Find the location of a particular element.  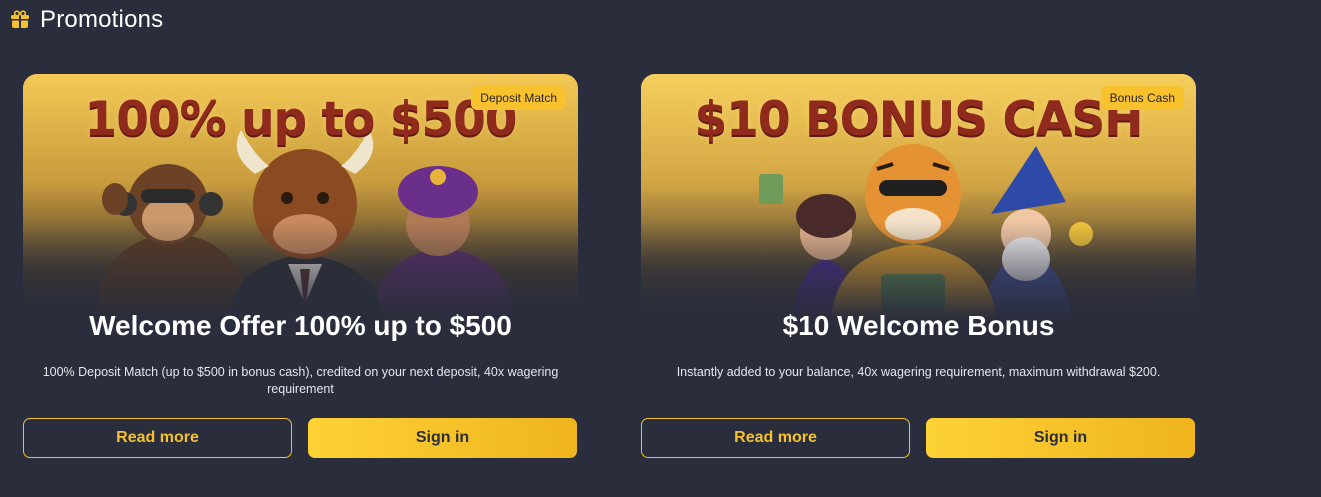

promo-type-badge: Bonus Cash is located at coordinates (1142, 98).